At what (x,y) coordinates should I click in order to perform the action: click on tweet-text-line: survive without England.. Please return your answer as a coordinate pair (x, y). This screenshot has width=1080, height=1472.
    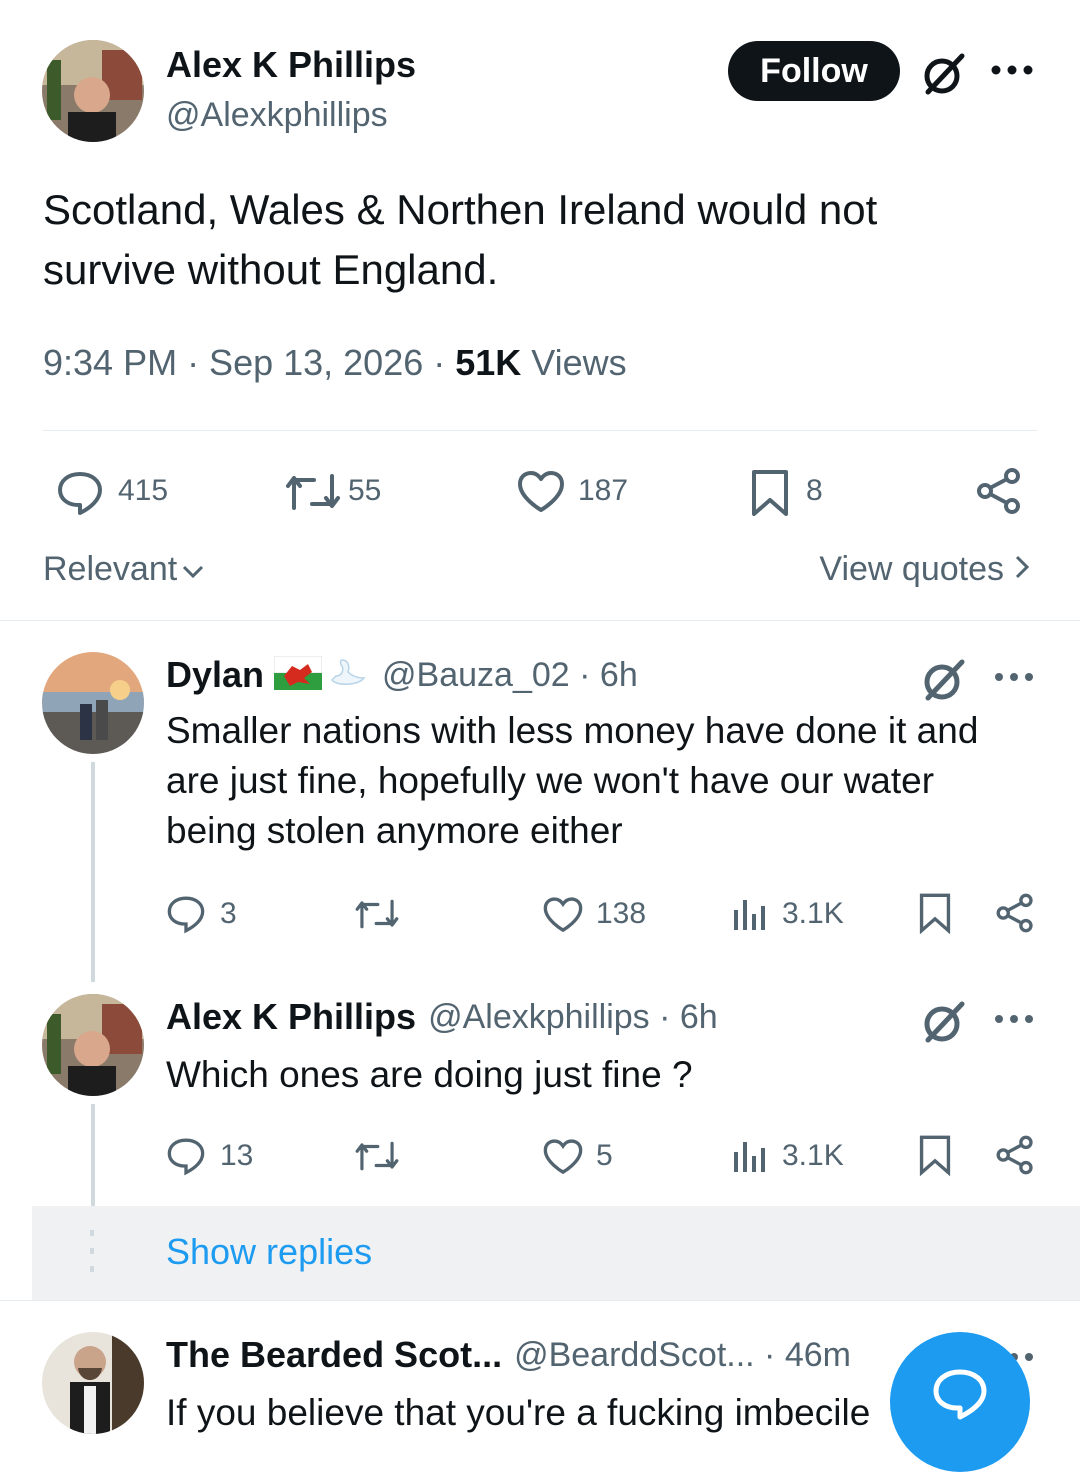
    Looking at the image, I should click on (271, 269).